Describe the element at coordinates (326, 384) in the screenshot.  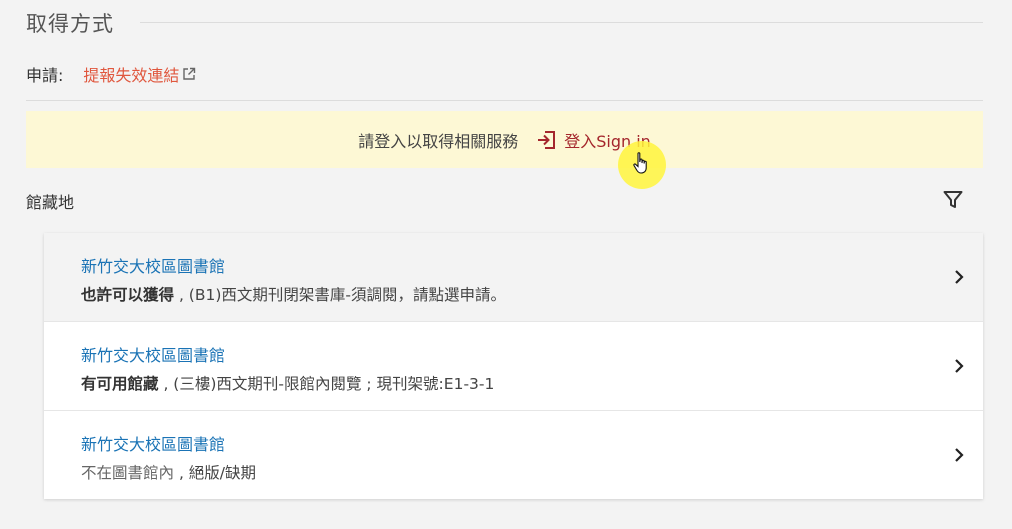
I see `location-detail: , (三樓)西文期刊-限館內閱覽 ; 現刊架號:E1-3-1` at that location.